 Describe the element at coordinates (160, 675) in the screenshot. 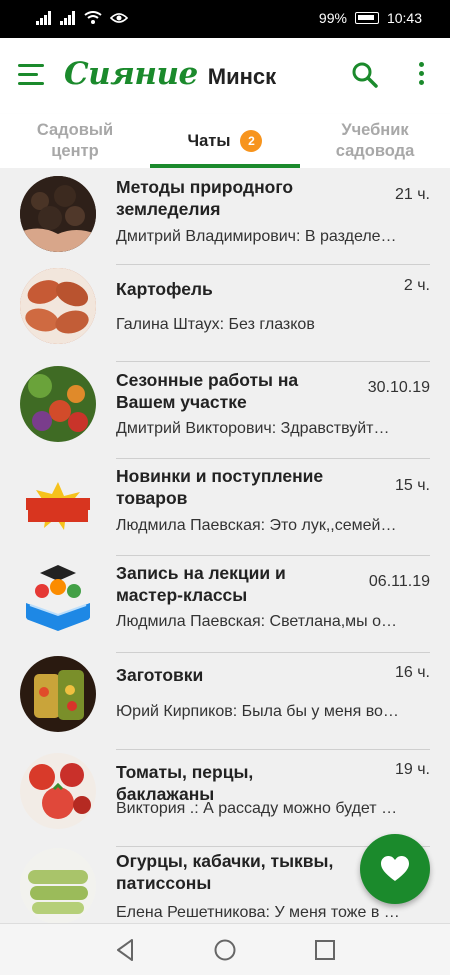

I see `chat-title: Заготовки` at that location.